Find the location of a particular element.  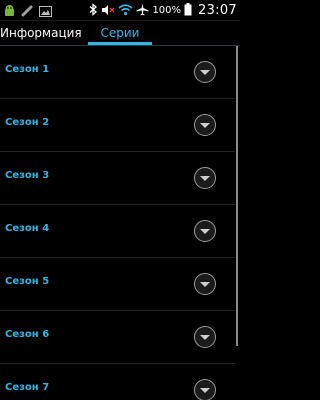

season-row: Сезон 6 is located at coordinates (117, 337).